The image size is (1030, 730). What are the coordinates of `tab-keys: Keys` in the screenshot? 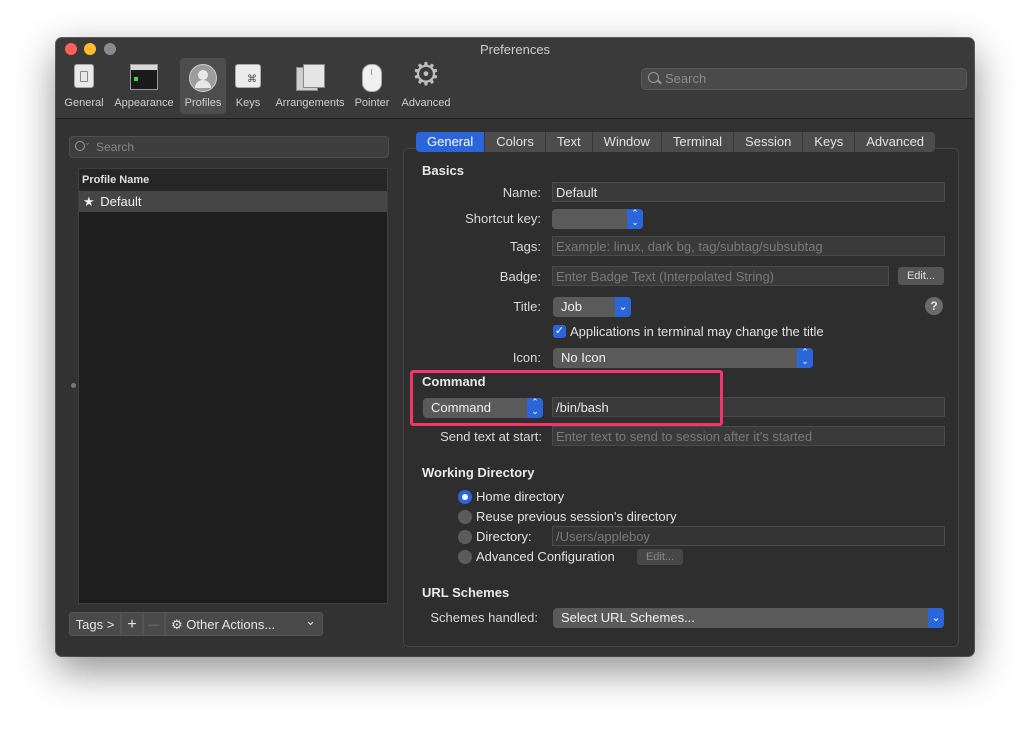 It's located at (829, 142).